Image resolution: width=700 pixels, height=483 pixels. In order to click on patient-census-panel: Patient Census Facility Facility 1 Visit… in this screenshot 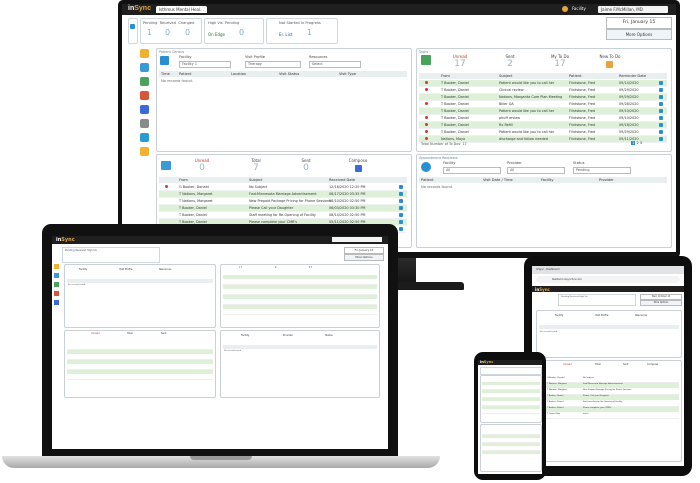, I will do `click(284, 100)`.